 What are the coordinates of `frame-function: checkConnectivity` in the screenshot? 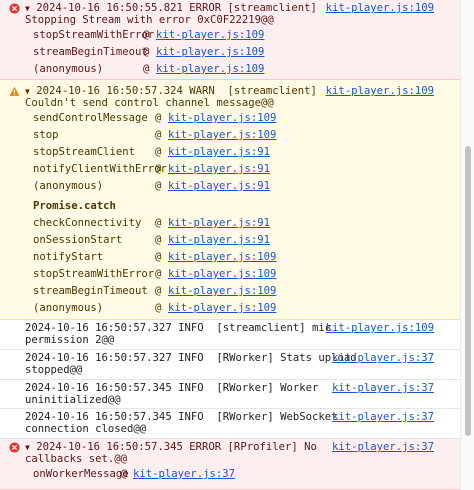 It's located at (87, 223).